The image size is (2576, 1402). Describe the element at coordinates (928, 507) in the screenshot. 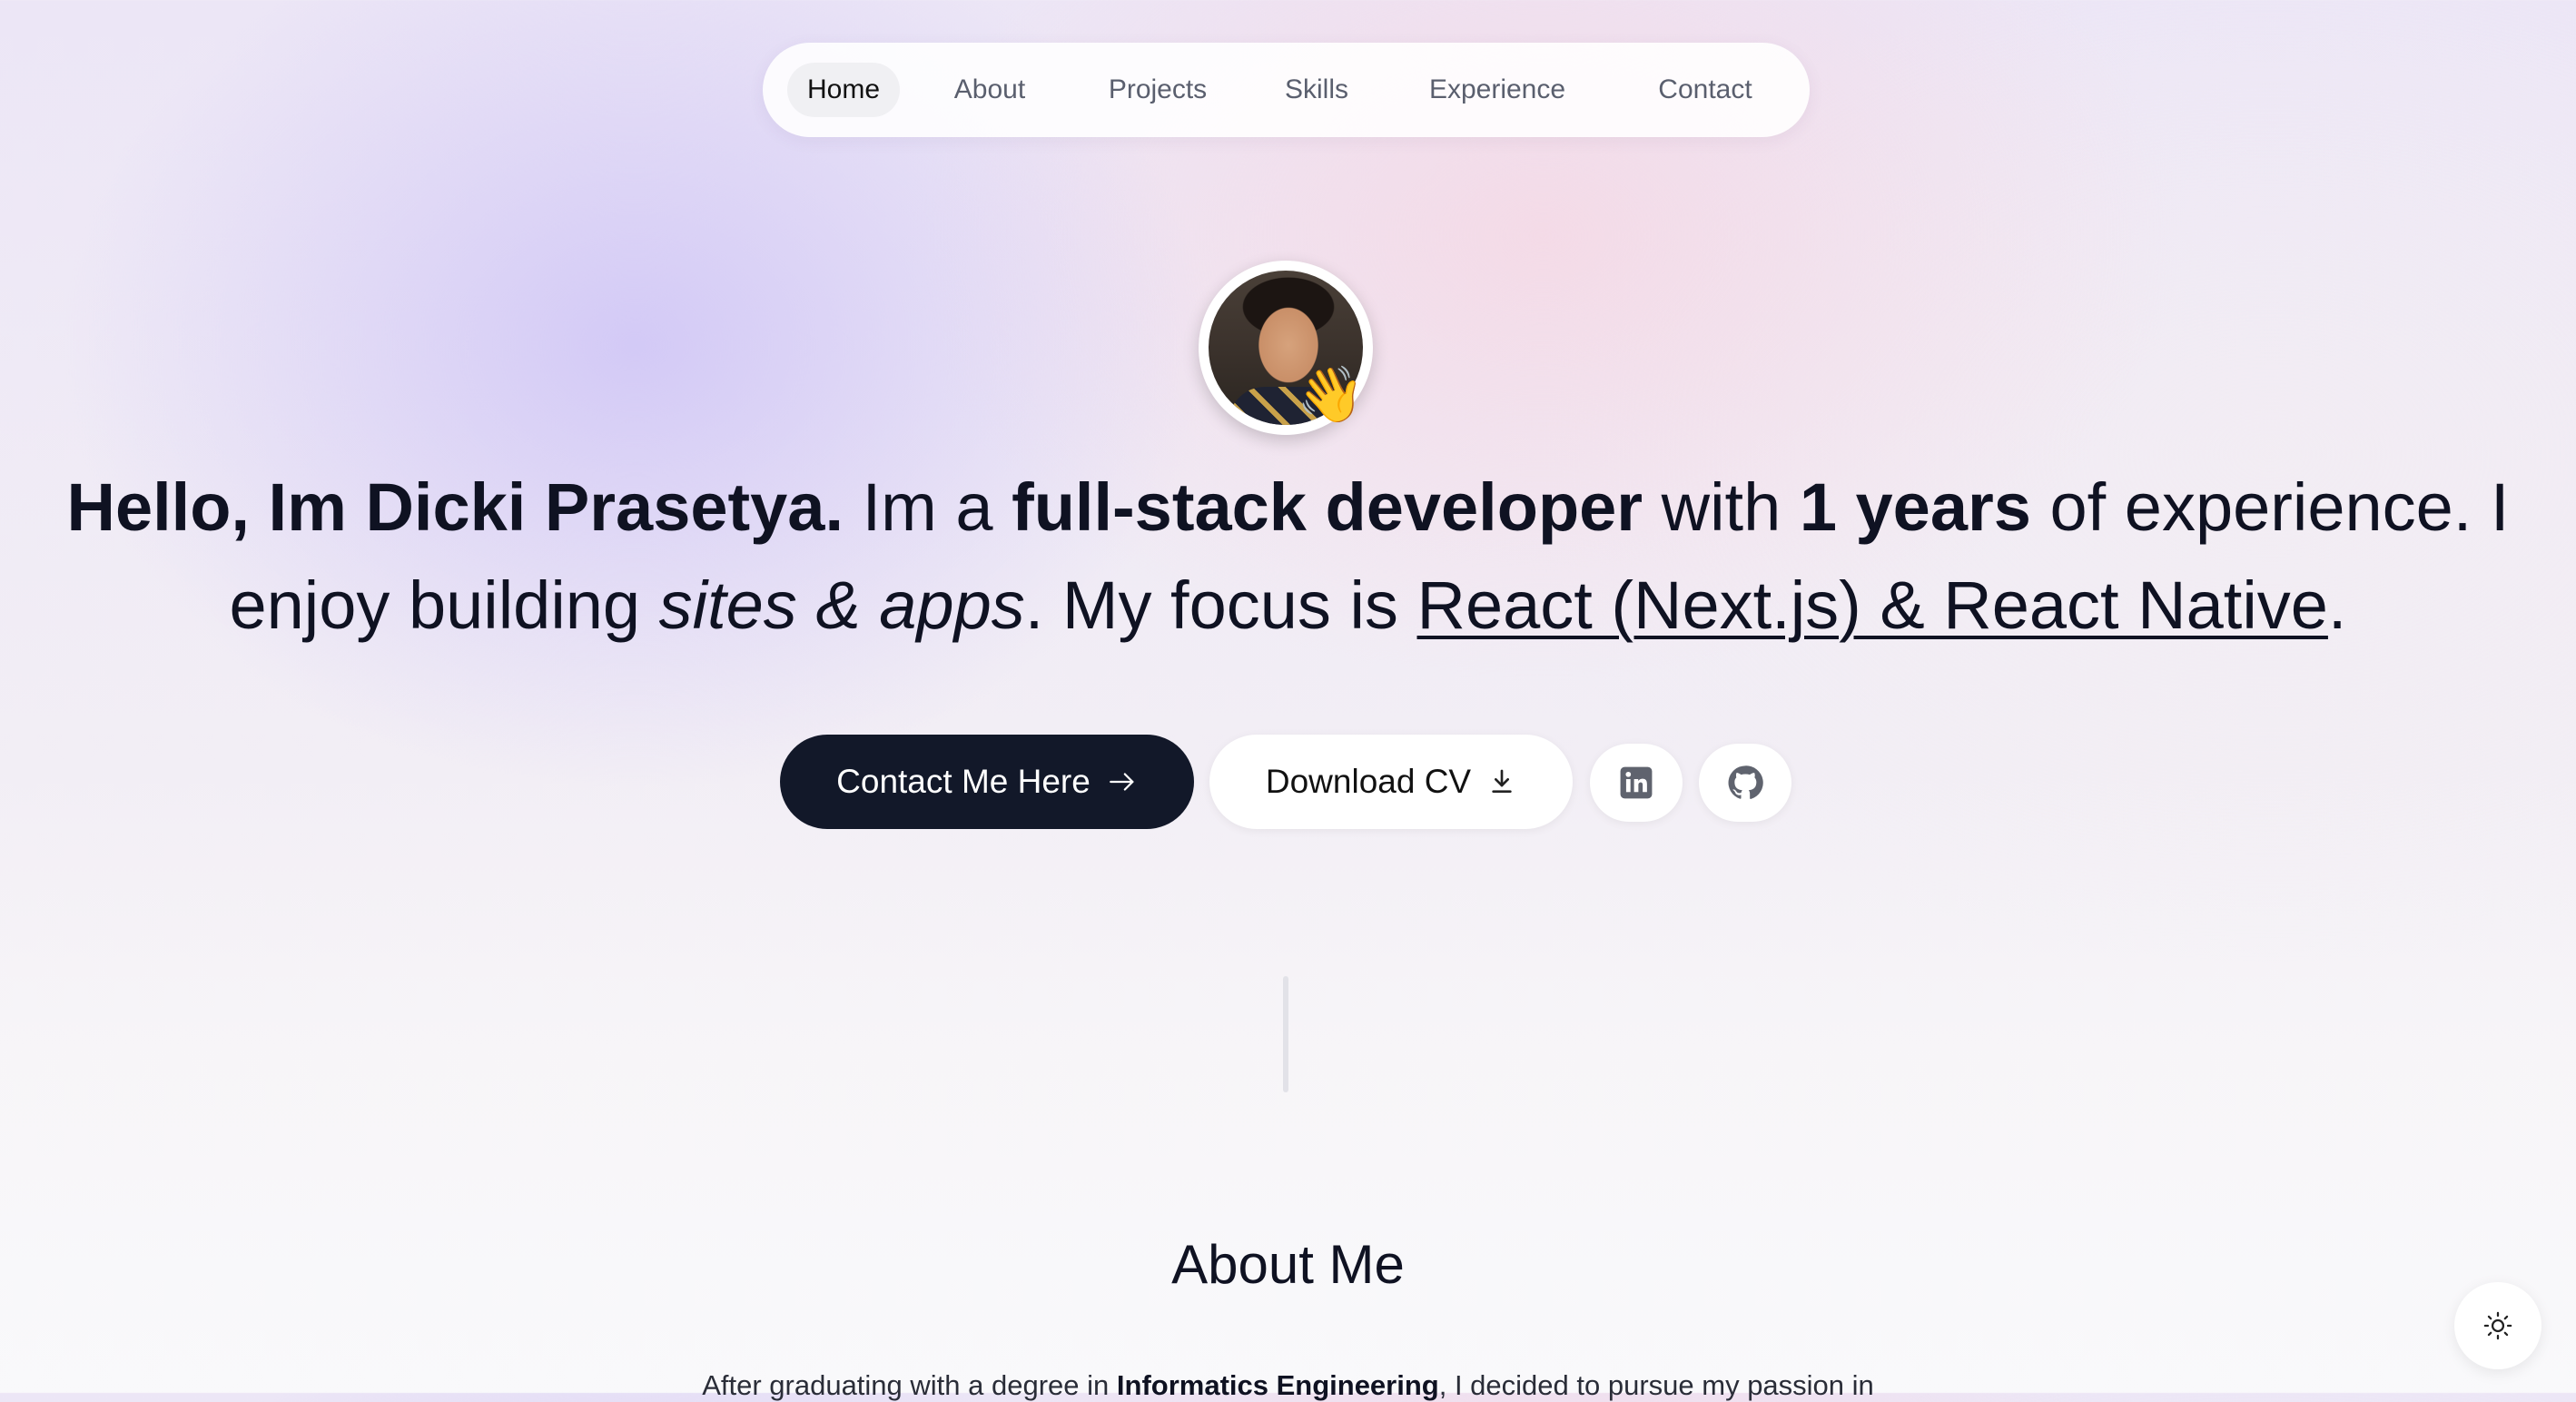

I see `headline-text-1: Im a` at that location.